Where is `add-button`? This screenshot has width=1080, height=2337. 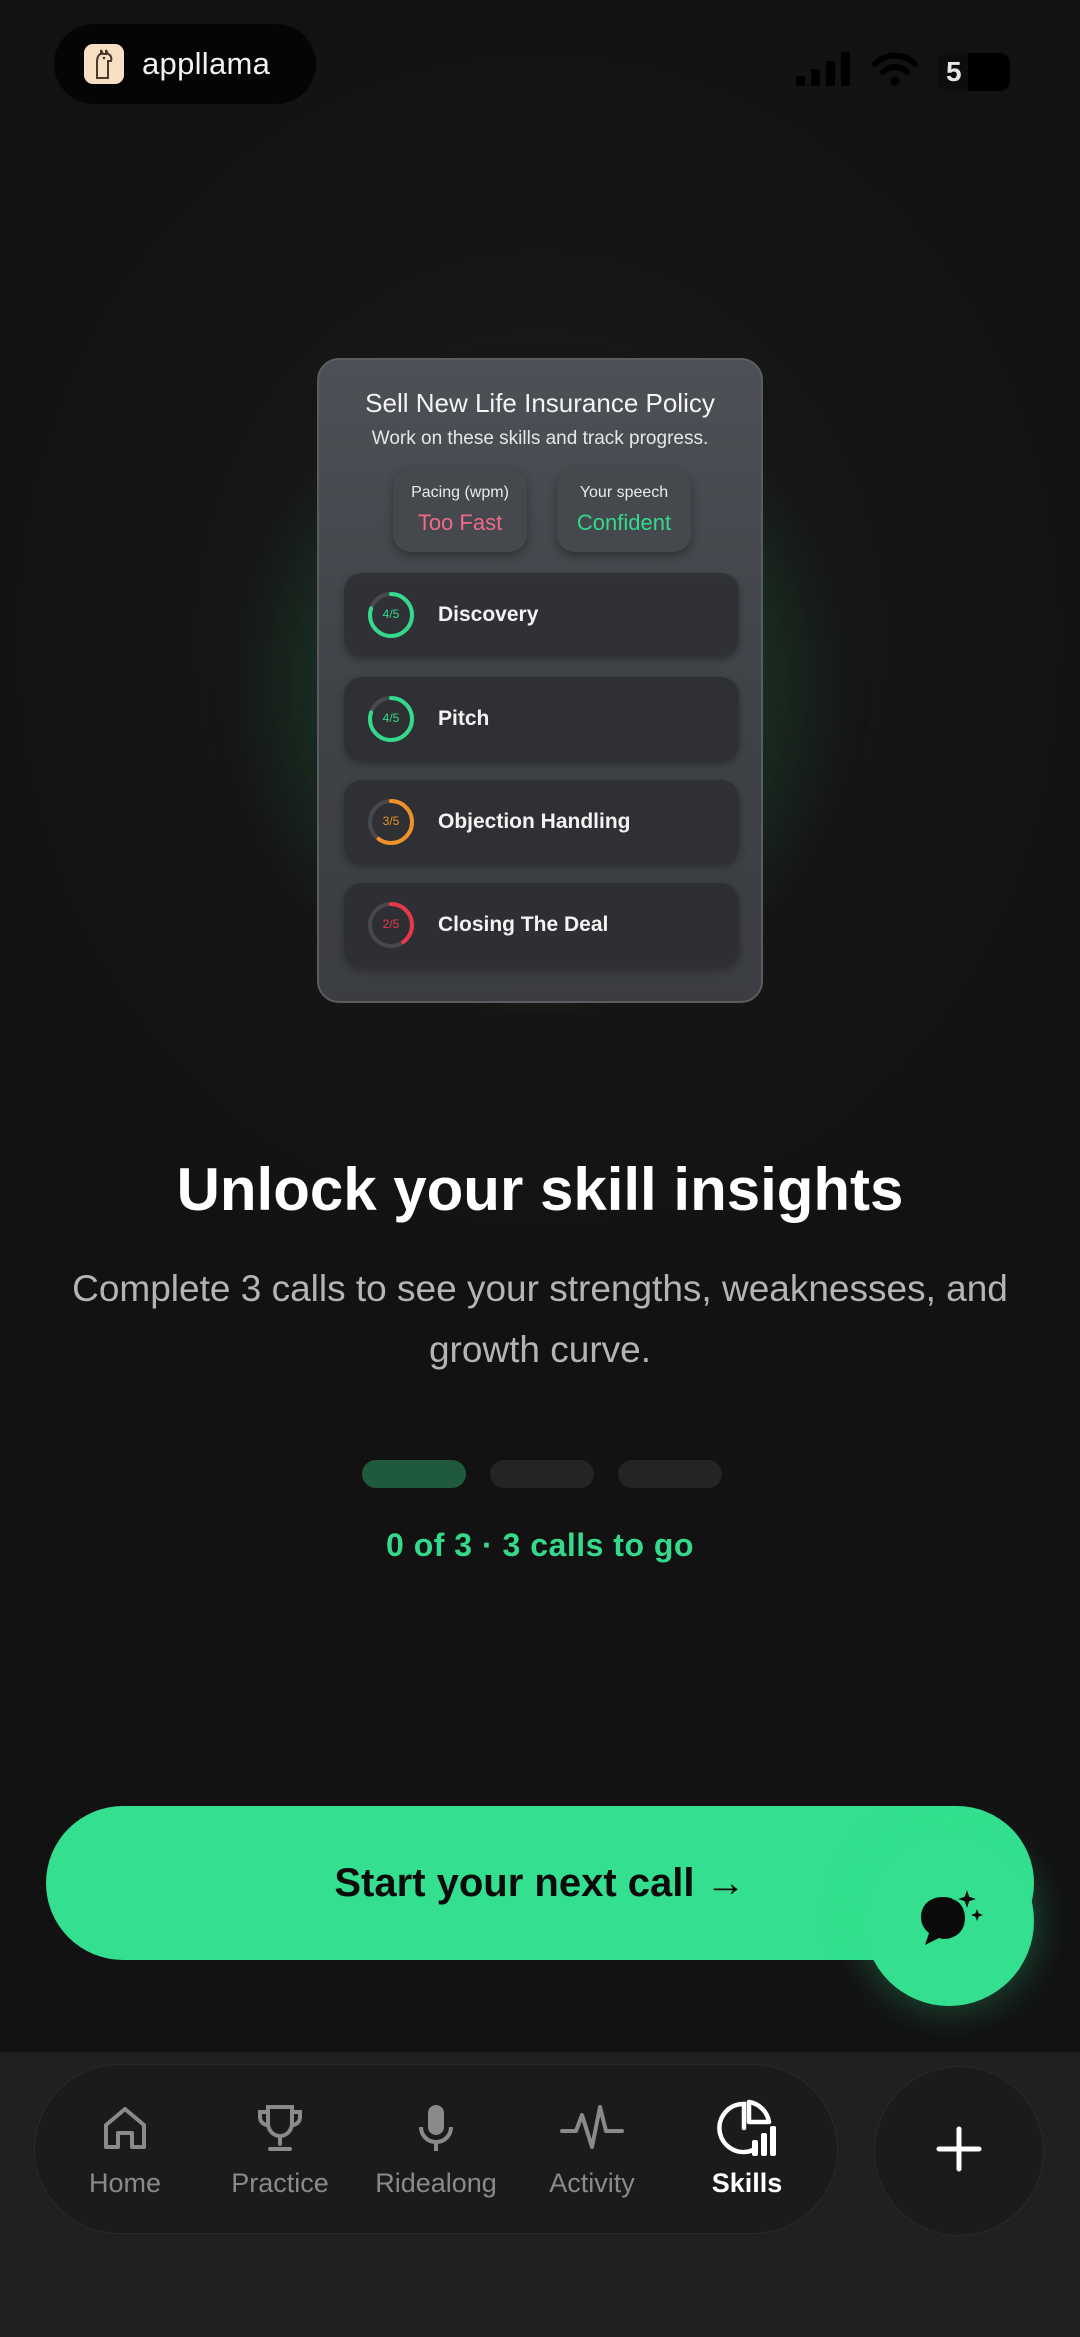 add-button is located at coordinates (959, 2151).